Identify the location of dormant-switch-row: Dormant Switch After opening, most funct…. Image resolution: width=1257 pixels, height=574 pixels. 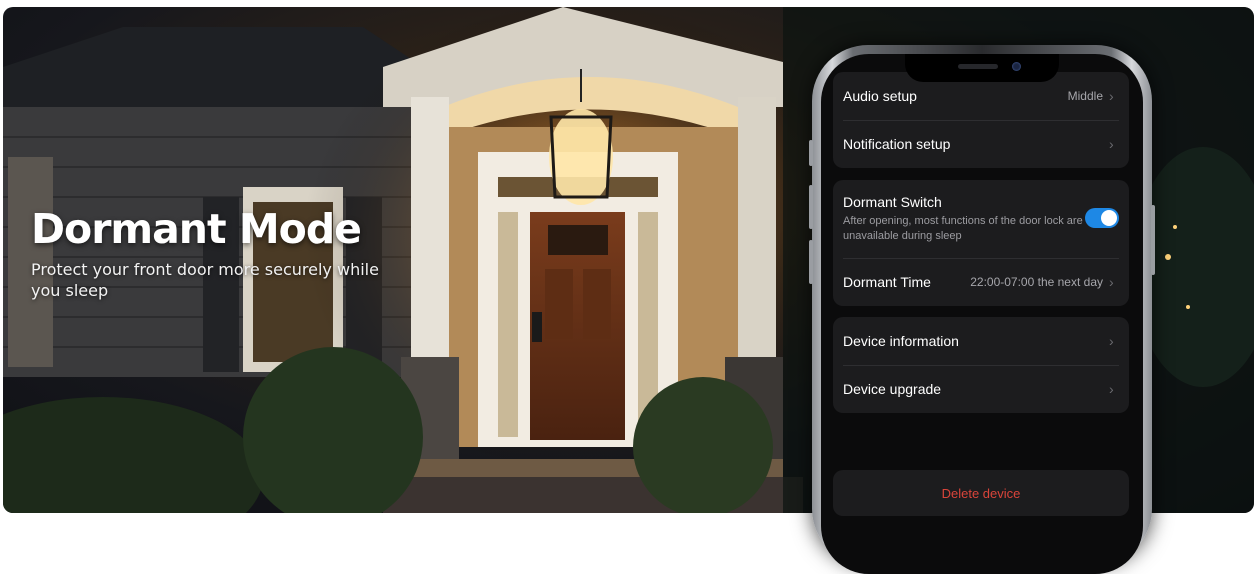
(981, 219).